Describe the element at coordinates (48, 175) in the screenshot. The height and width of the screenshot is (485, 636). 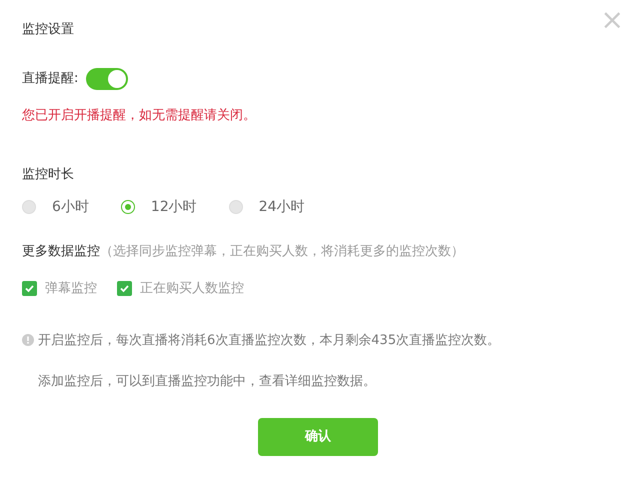
I see `section-label: 监控时长` at that location.